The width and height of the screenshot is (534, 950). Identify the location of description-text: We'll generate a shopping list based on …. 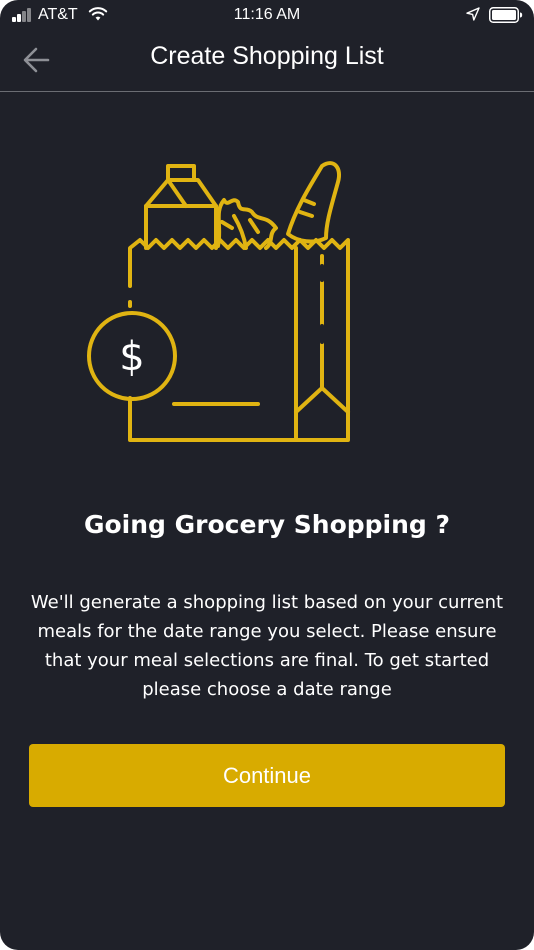
(267, 646).